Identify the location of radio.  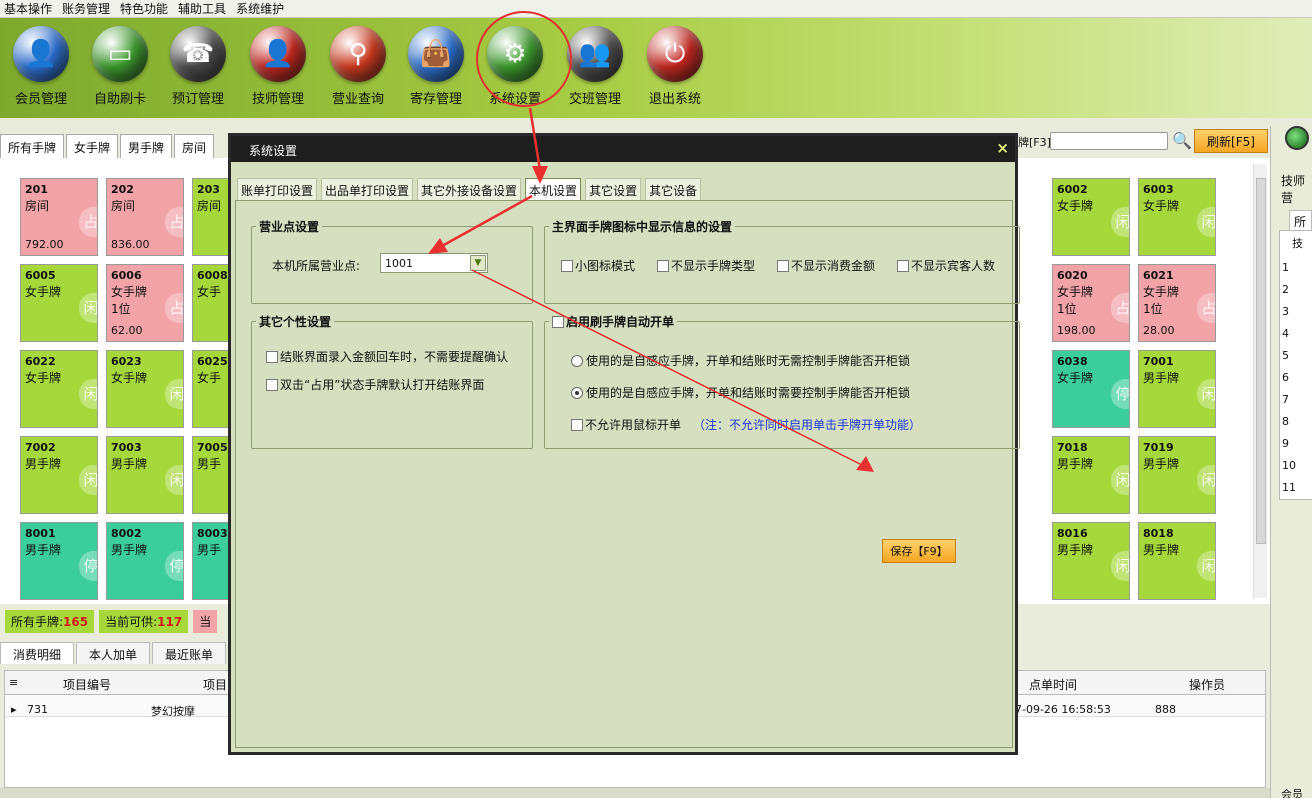
(577, 361).